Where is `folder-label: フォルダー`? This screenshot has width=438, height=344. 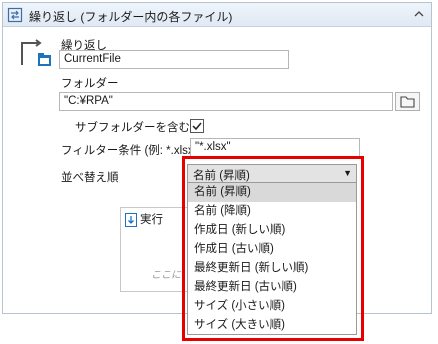
folder-label: フォルダー is located at coordinates (90, 84).